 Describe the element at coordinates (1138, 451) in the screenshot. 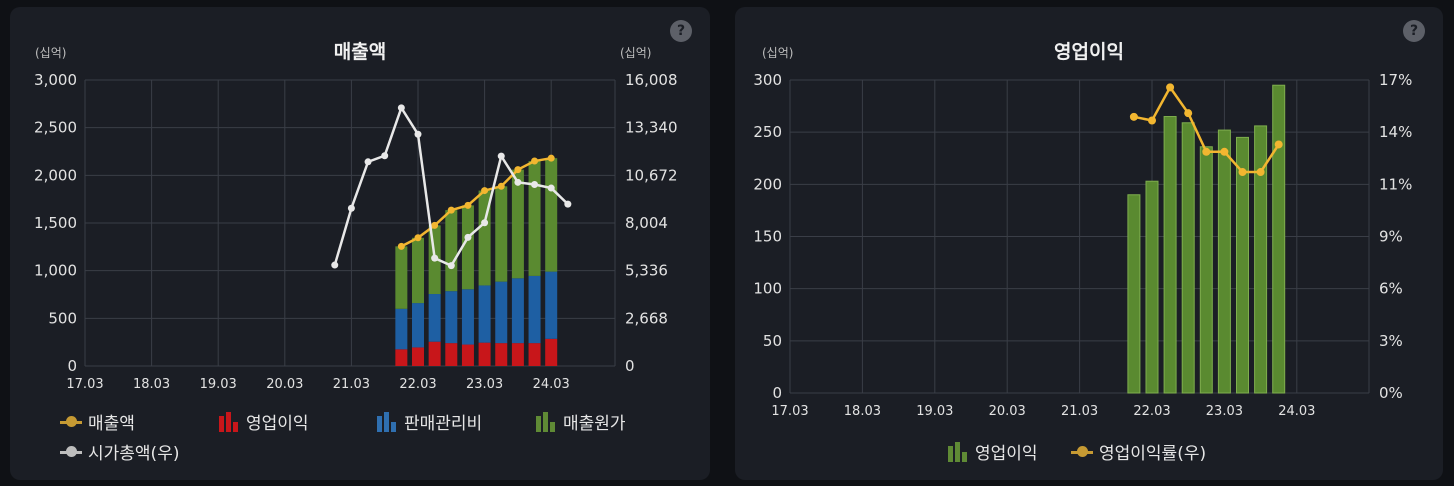

I see `legend-item-operating-margin: 영업이익률(우)` at that location.